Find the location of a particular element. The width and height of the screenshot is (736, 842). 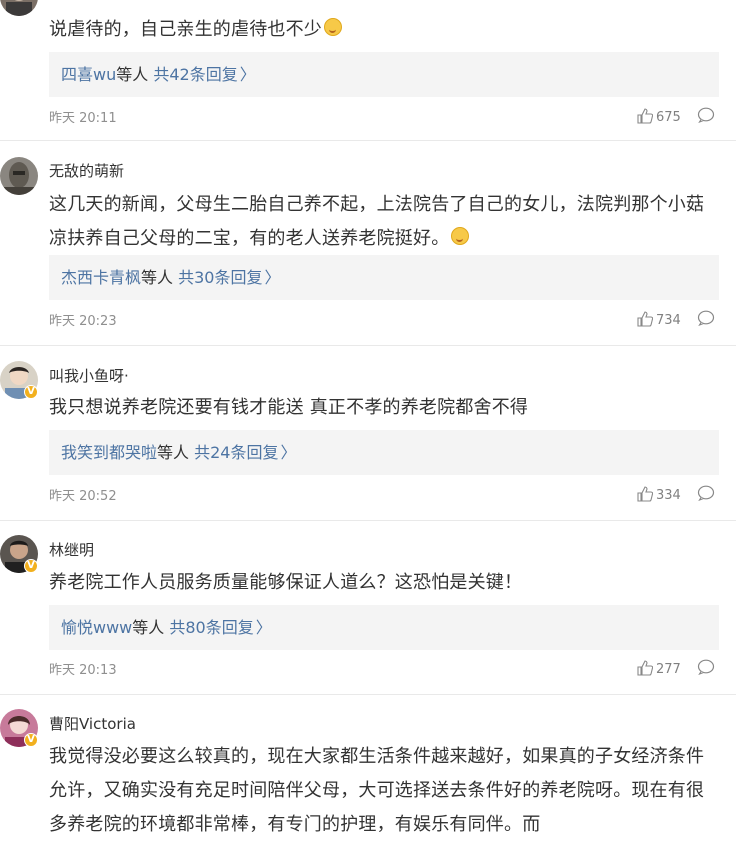

replies-summary: 杰西卡青枫等人 共30条回复〉 is located at coordinates (384, 277).